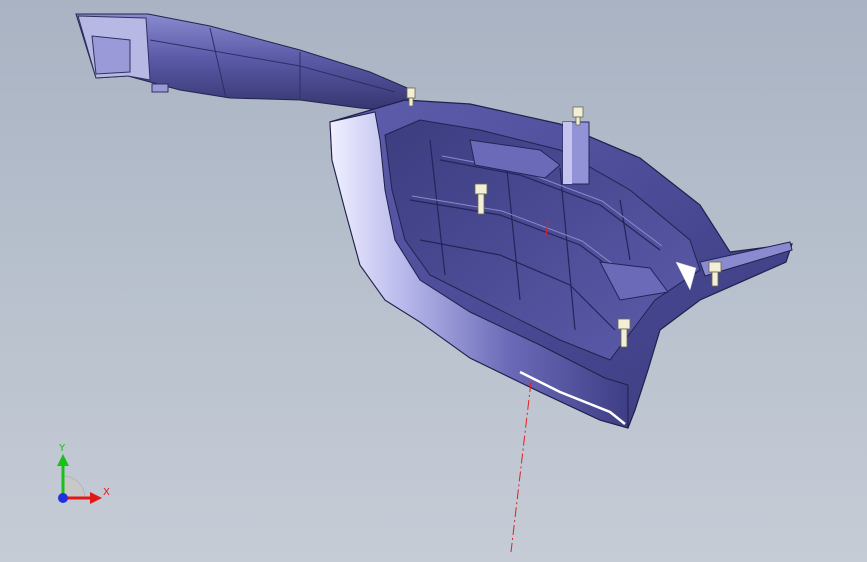 Image resolution: width=867 pixels, height=562 pixels. What do you see at coordinates (111, 55) in the screenshot?
I see `arm-end-inner` at bounding box center [111, 55].